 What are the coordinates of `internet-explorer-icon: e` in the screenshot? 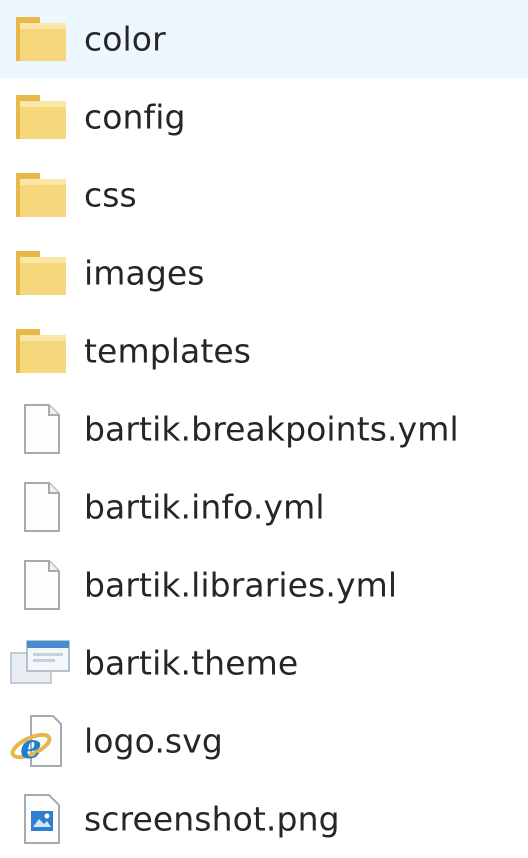 It's located at (41, 741).